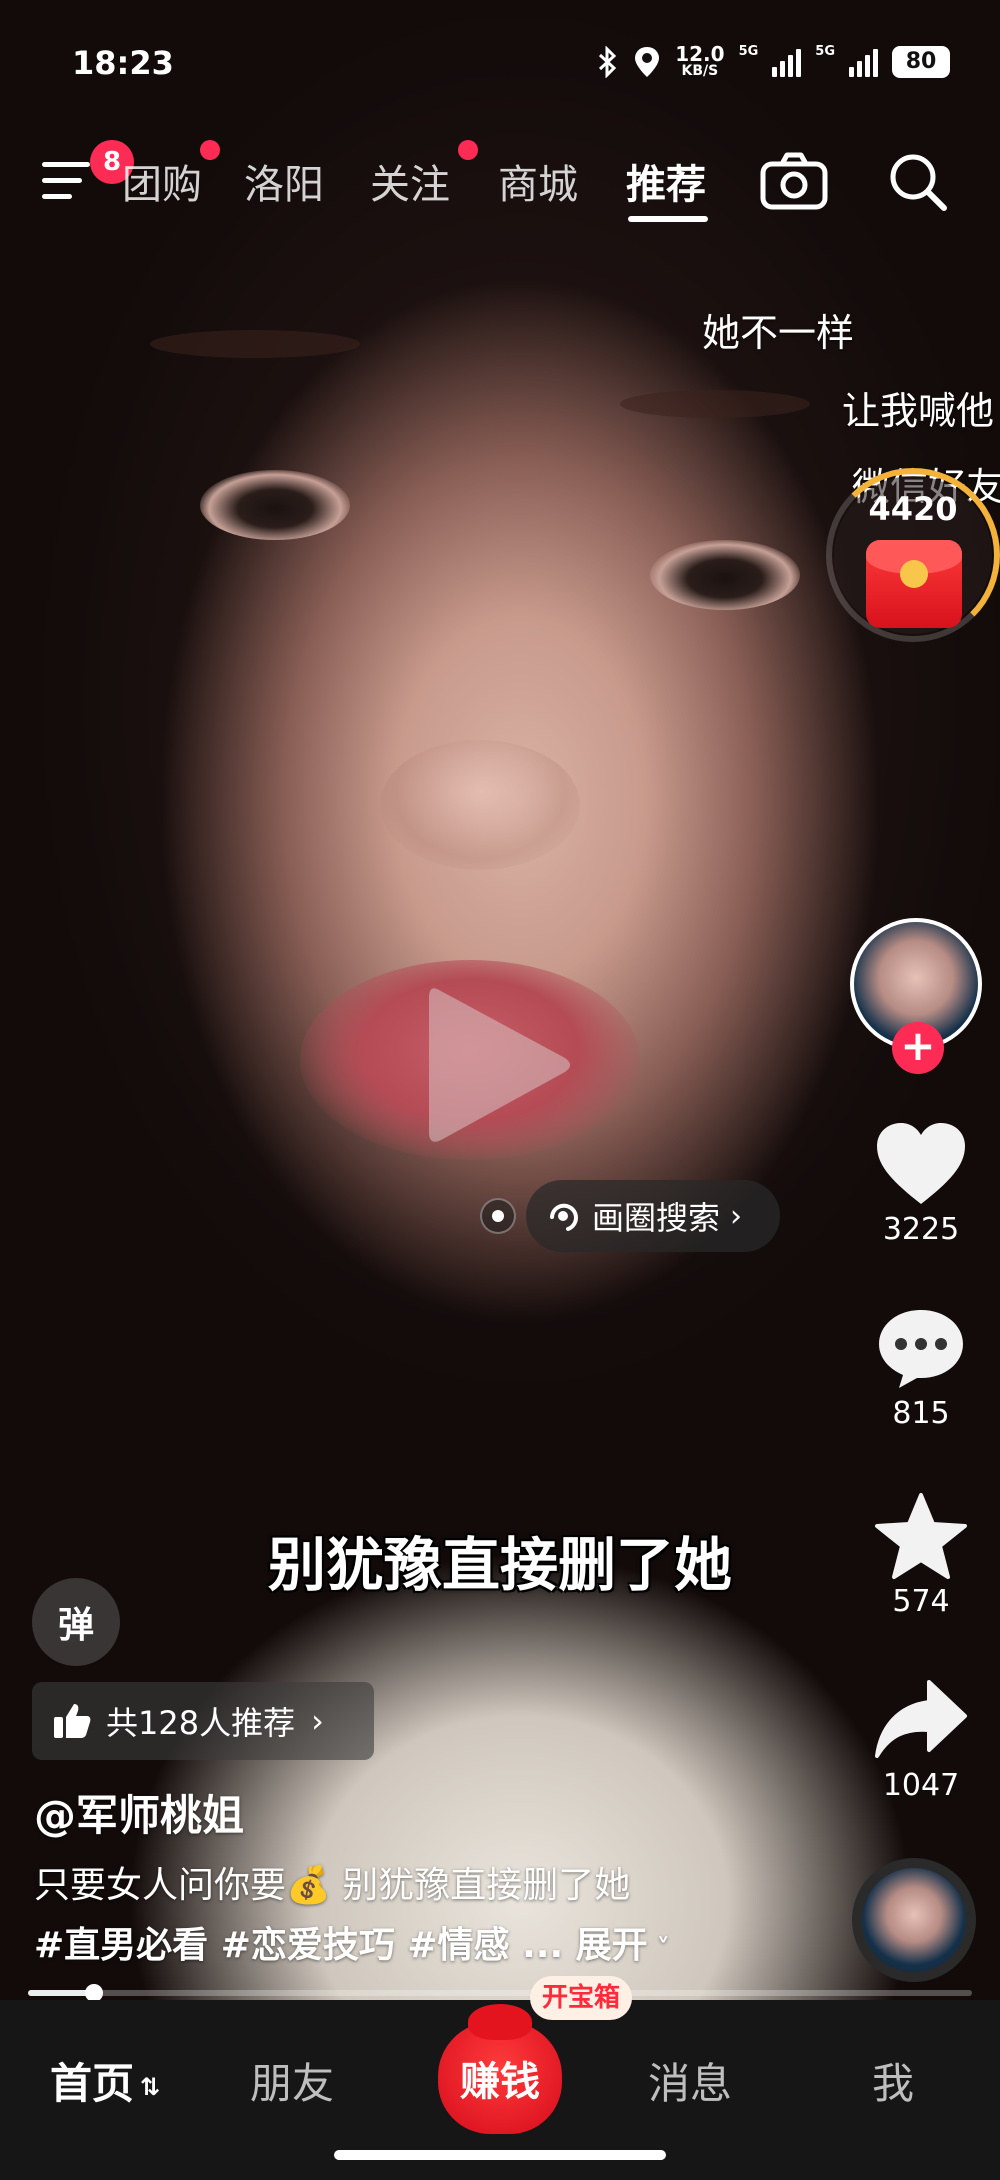 The image size is (1000, 2180). Describe the element at coordinates (893, 2080) in the screenshot. I see `nav-me: 我` at that location.